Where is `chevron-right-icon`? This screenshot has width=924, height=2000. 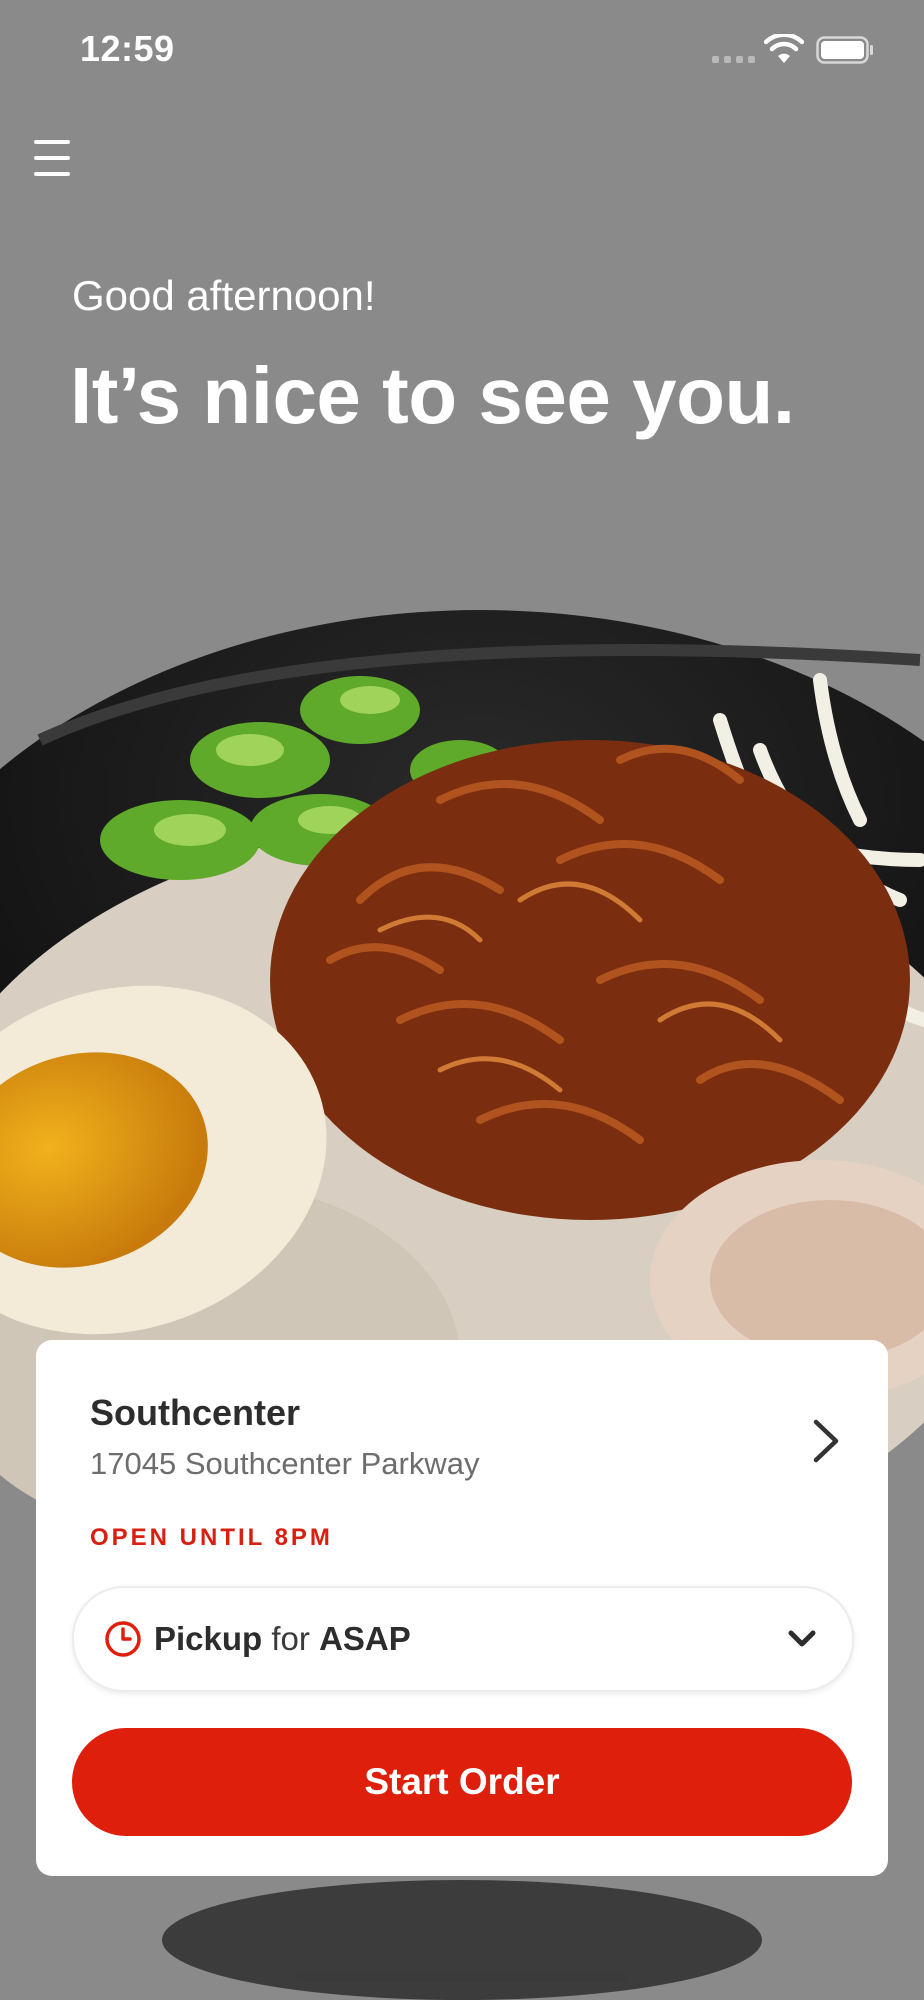 chevron-right-icon is located at coordinates (826, 1441).